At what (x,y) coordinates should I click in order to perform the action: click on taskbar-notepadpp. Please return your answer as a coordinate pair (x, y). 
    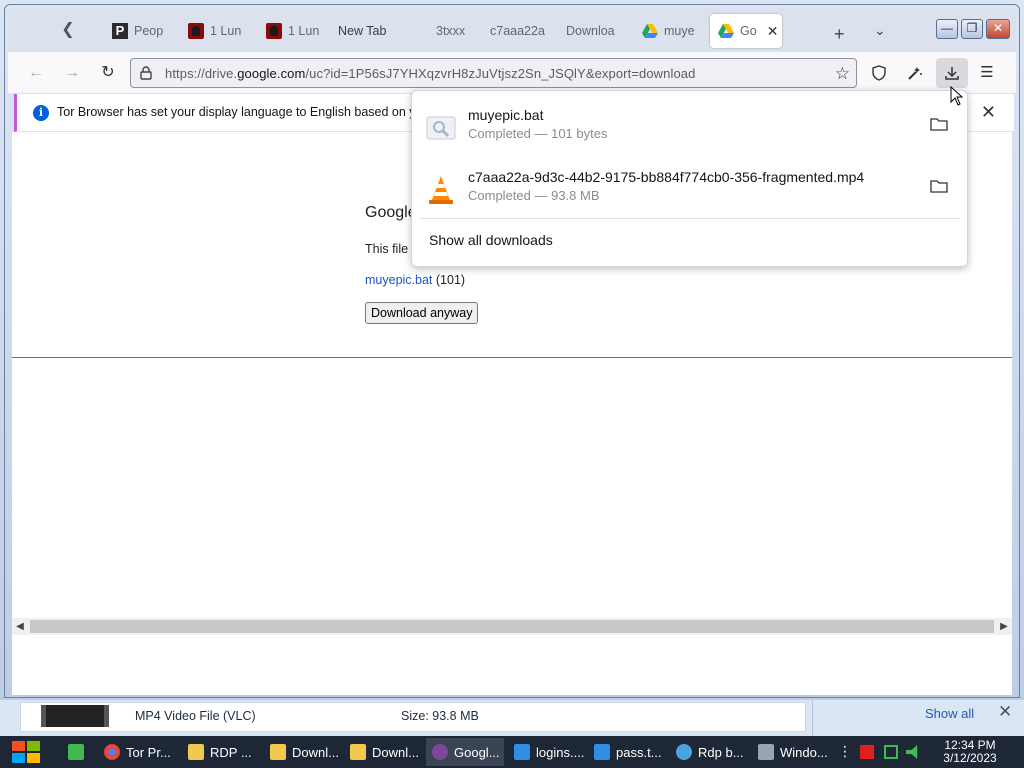
    Looking at the image, I should click on (77, 752).